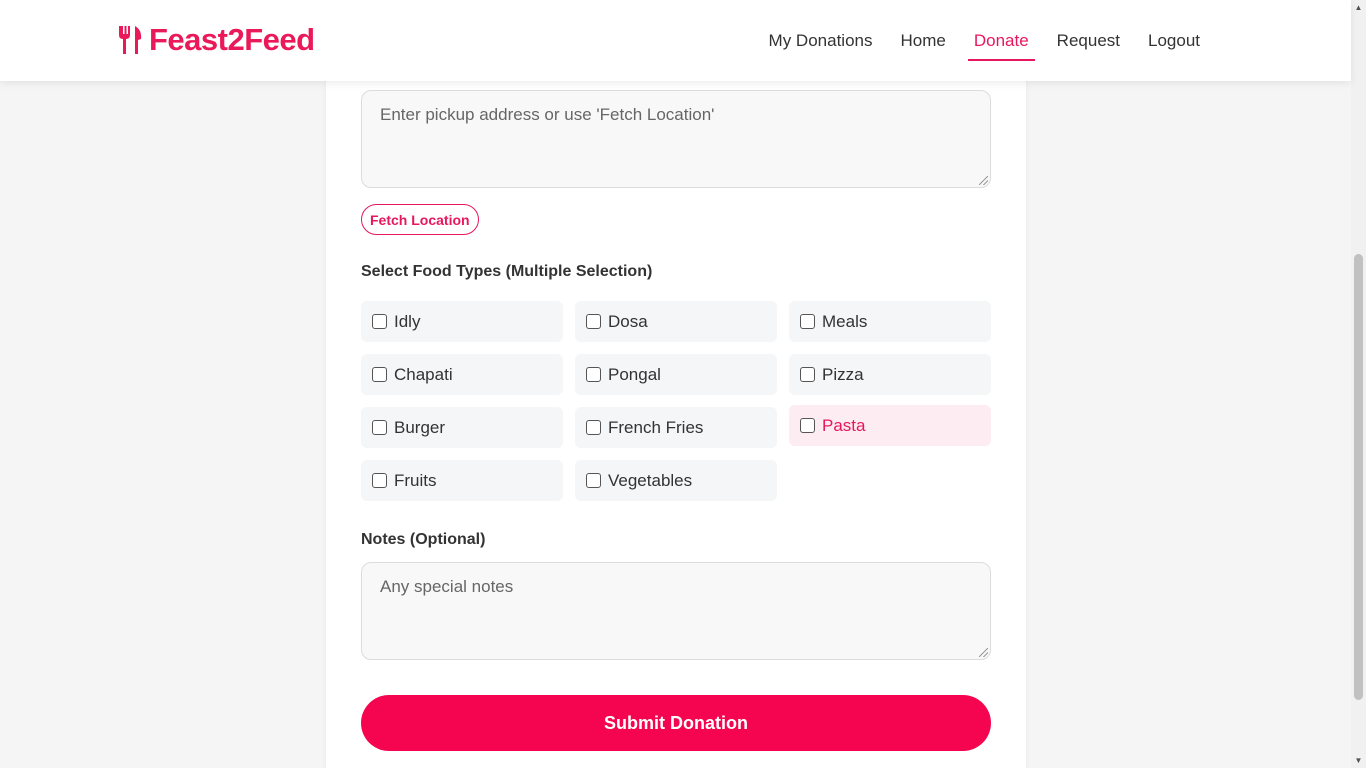 This screenshot has height=768, width=1366. I want to click on fetch-location-button: Fetch Location, so click(420, 219).